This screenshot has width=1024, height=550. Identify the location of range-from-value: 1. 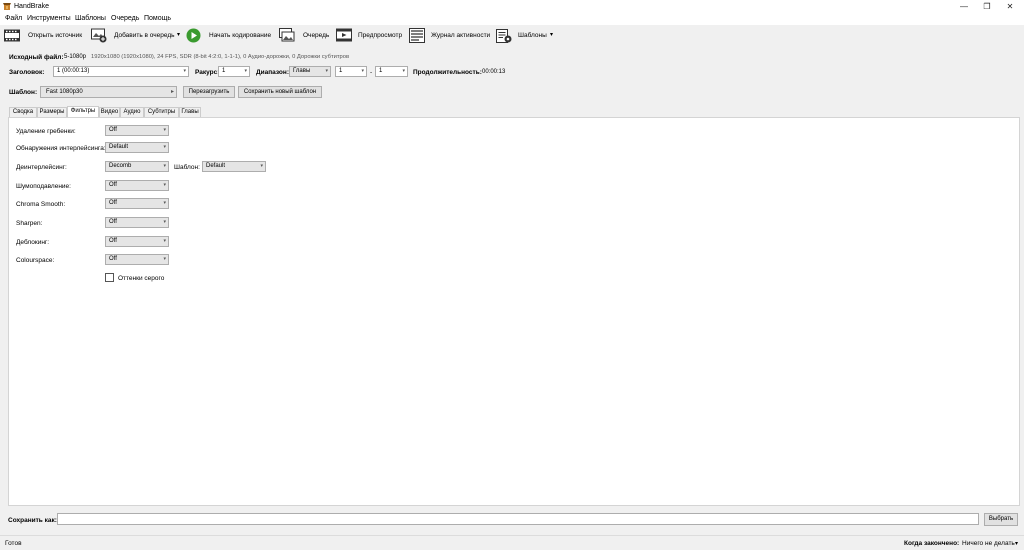
(341, 71).